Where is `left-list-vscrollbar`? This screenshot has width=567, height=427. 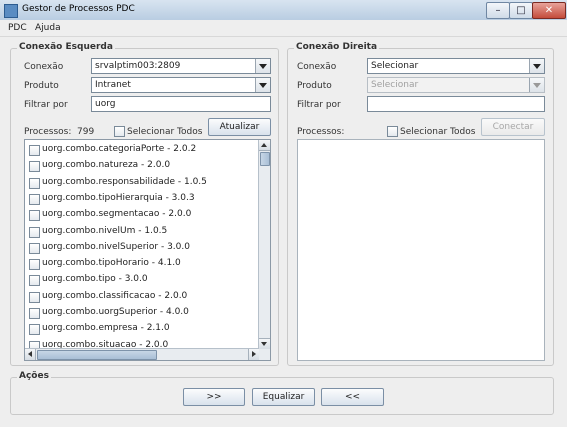
left-list-vscrollbar is located at coordinates (264, 244).